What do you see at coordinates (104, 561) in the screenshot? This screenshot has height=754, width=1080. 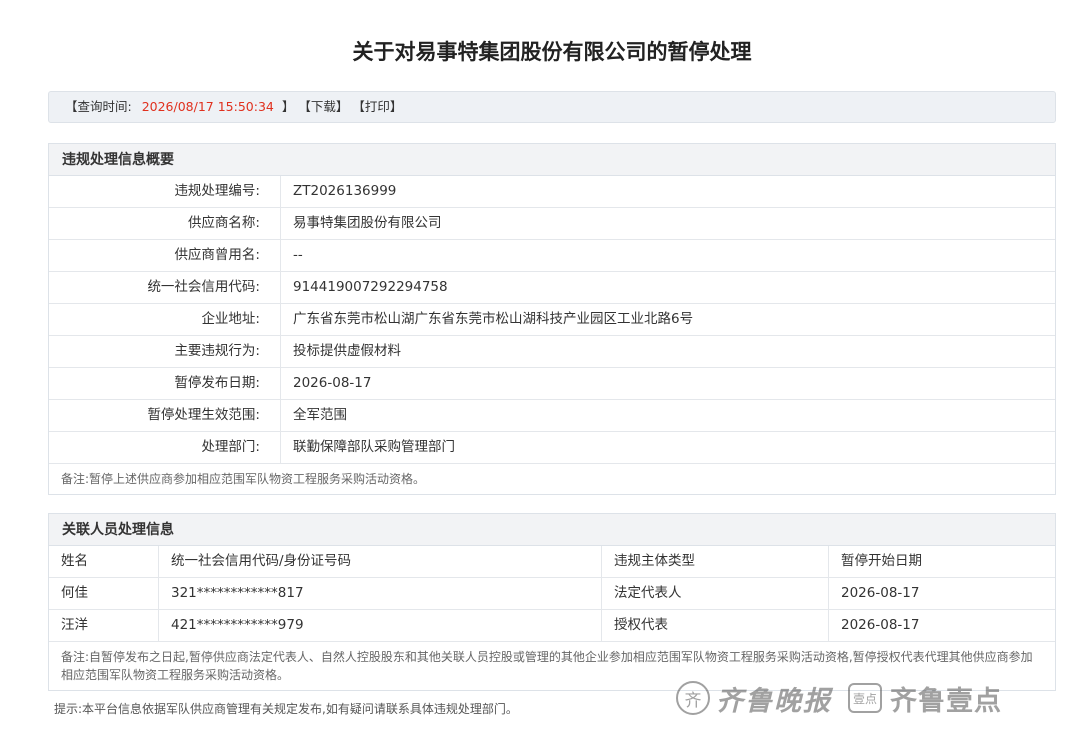 I see `column-header-name: 姓名` at bounding box center [104, 561].